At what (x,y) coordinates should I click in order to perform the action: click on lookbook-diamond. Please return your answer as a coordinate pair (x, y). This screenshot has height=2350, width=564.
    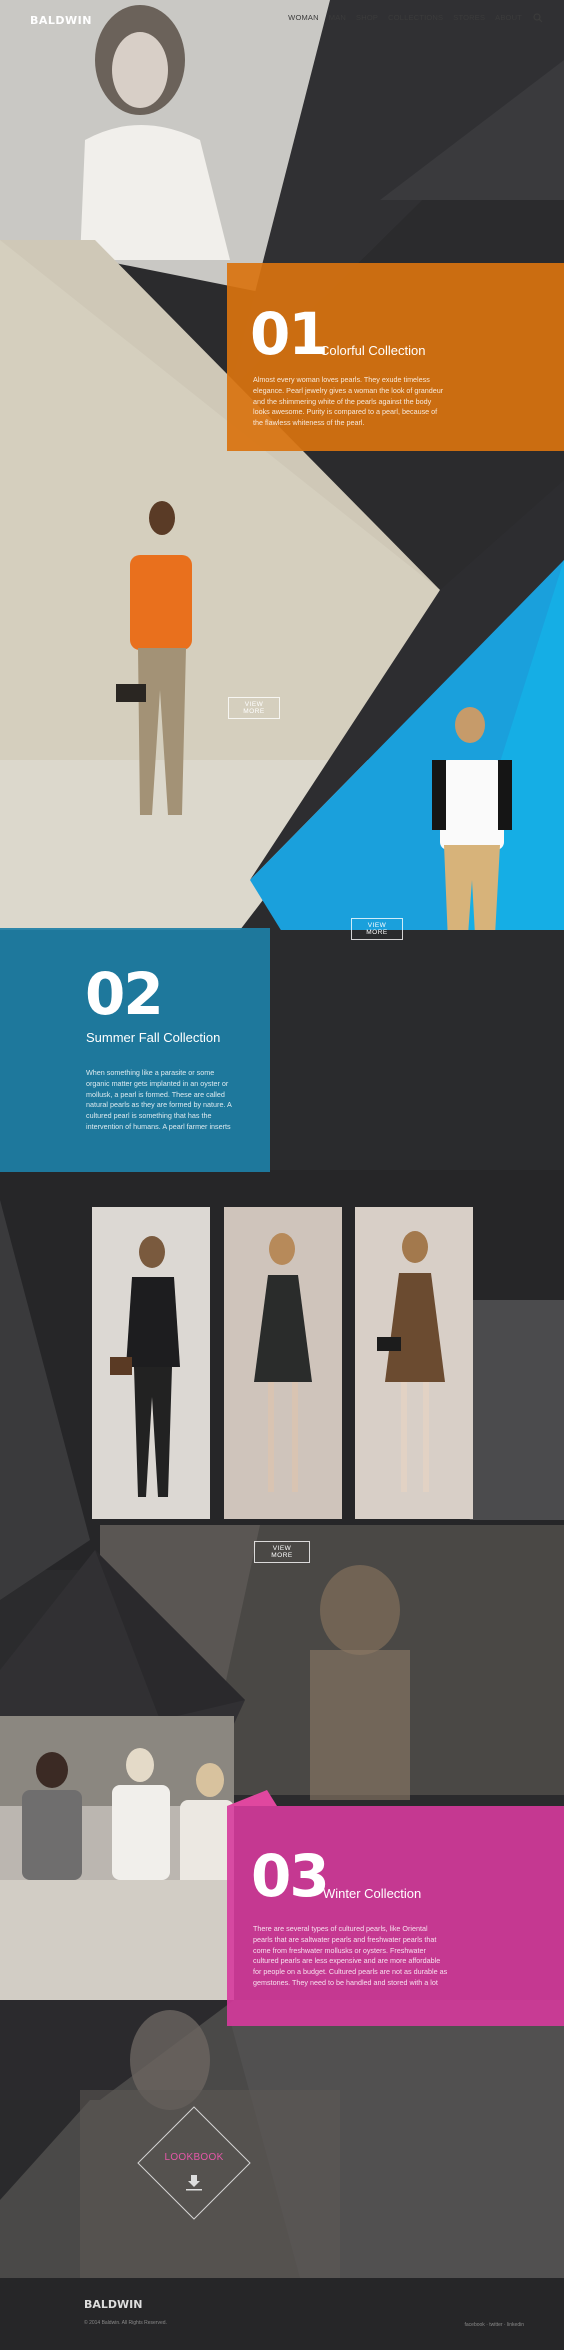
    Looking at the image, I should click on (194, 2163).